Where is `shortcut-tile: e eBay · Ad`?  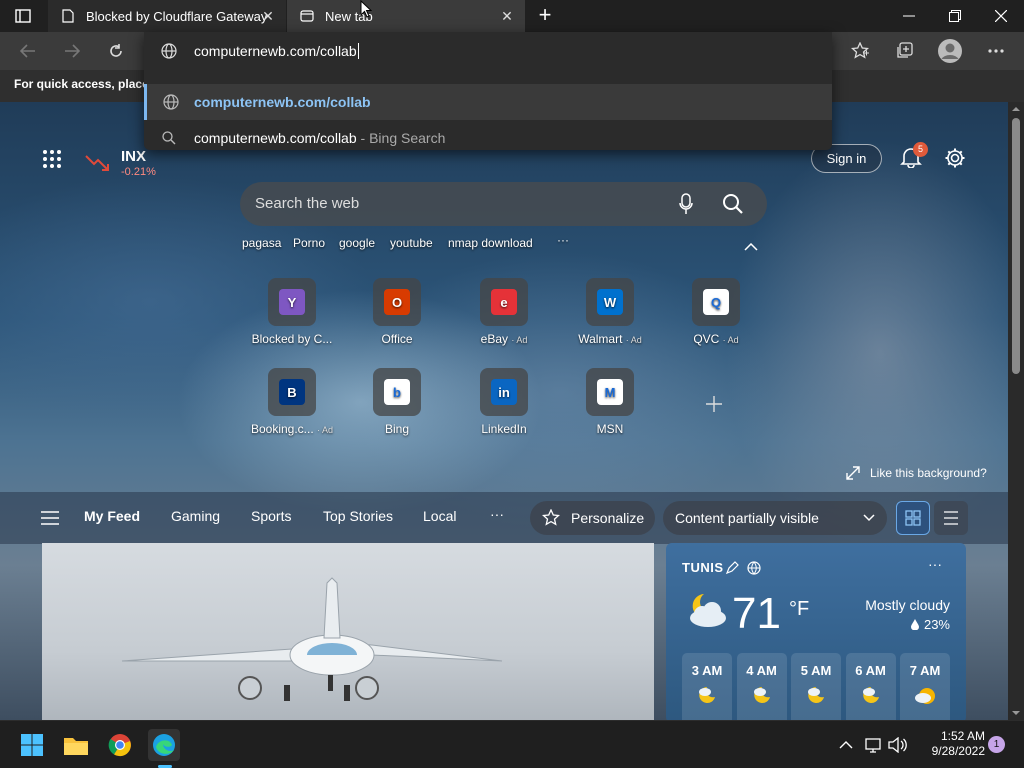 shortcut-tile: e eBay · Ad is located at coordinates (504, 312).